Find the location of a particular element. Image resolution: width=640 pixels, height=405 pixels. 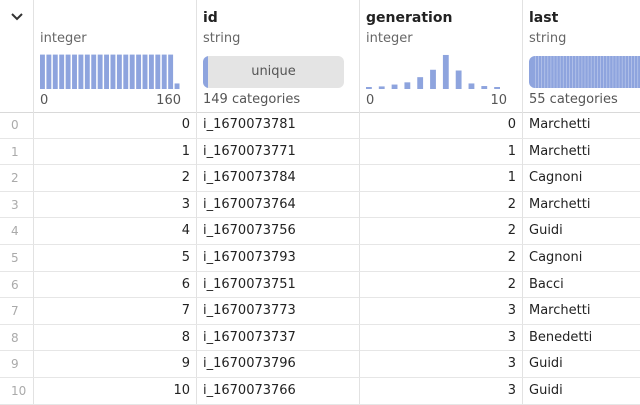

column-max: 160 is located at coordinates (168, 100).